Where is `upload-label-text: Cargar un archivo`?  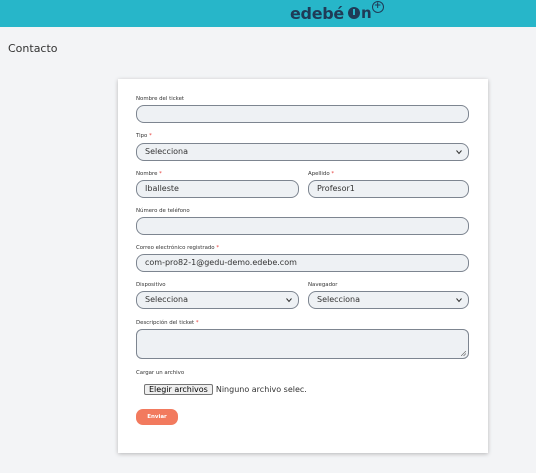
upload-label-text: Cargar un archivo is located at coordinates (160, 373).